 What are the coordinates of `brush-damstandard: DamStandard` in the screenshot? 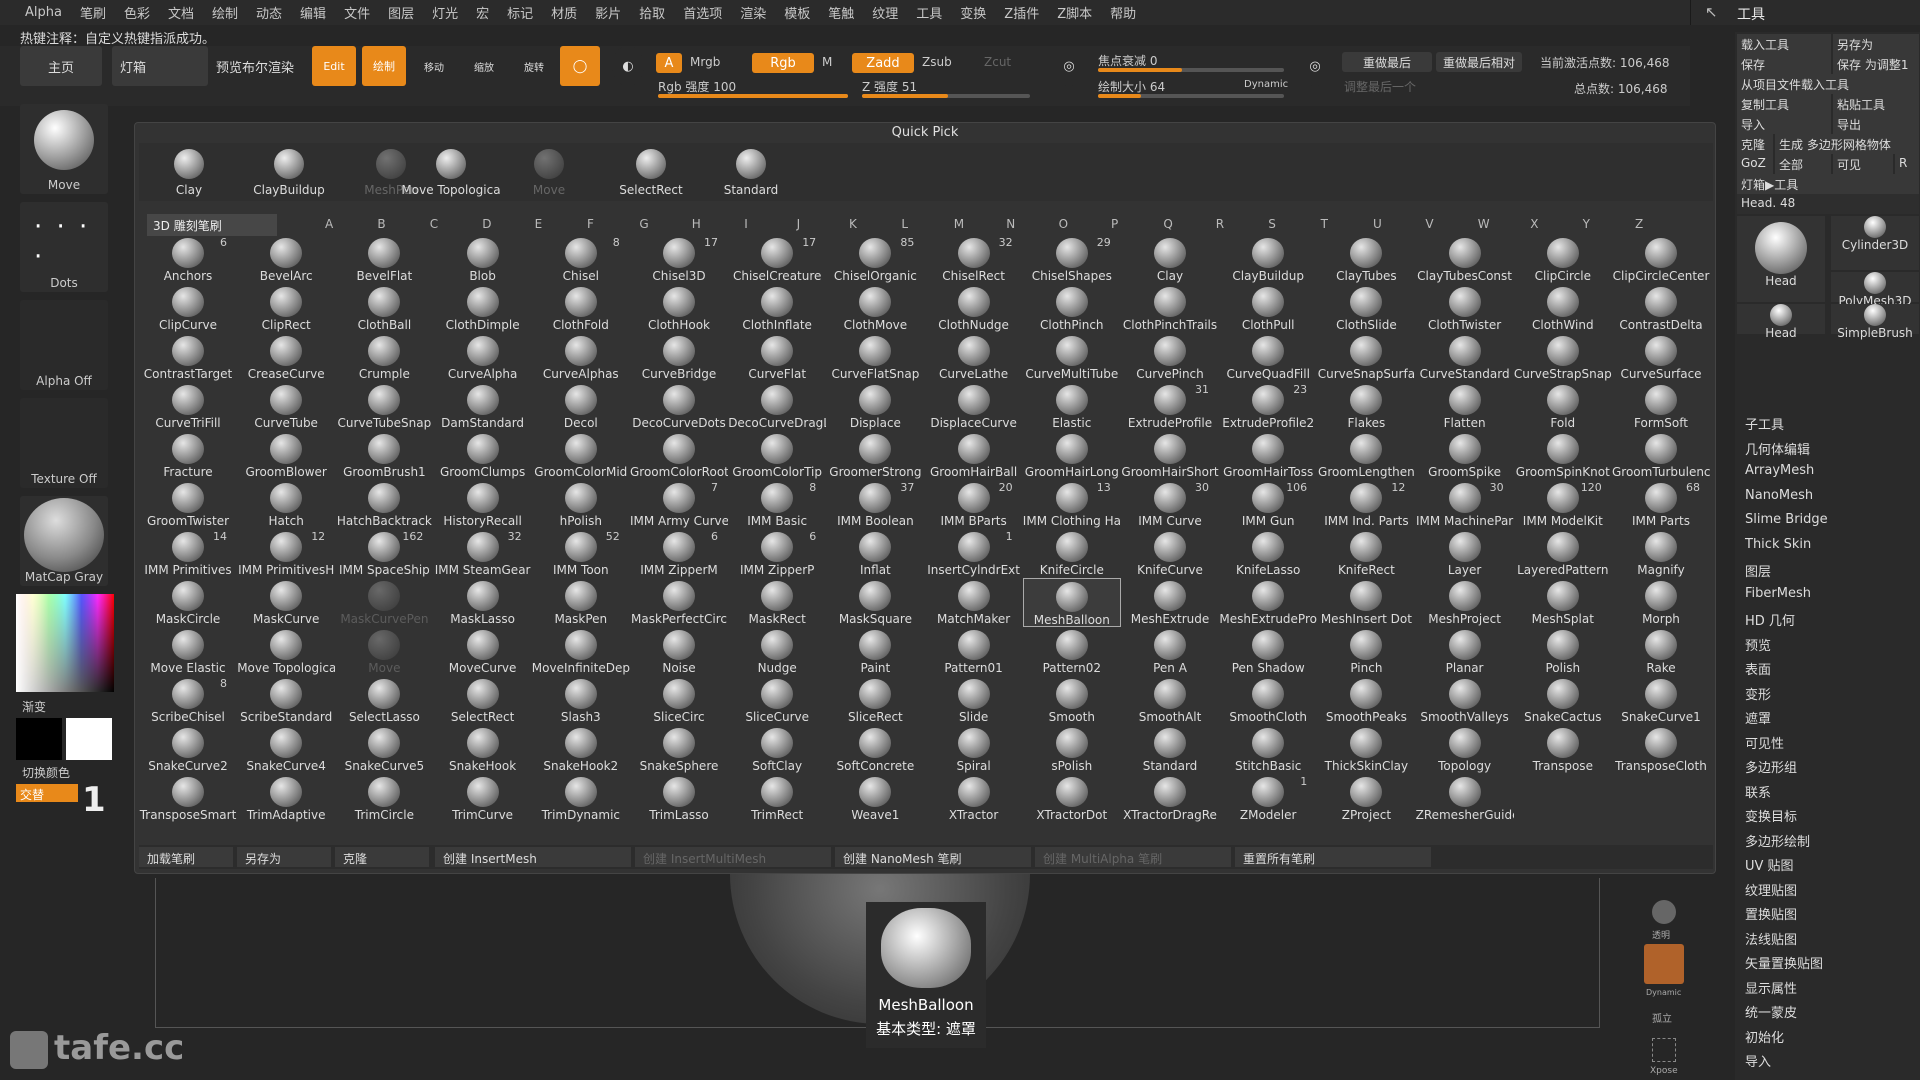 It's located at (483, 406).